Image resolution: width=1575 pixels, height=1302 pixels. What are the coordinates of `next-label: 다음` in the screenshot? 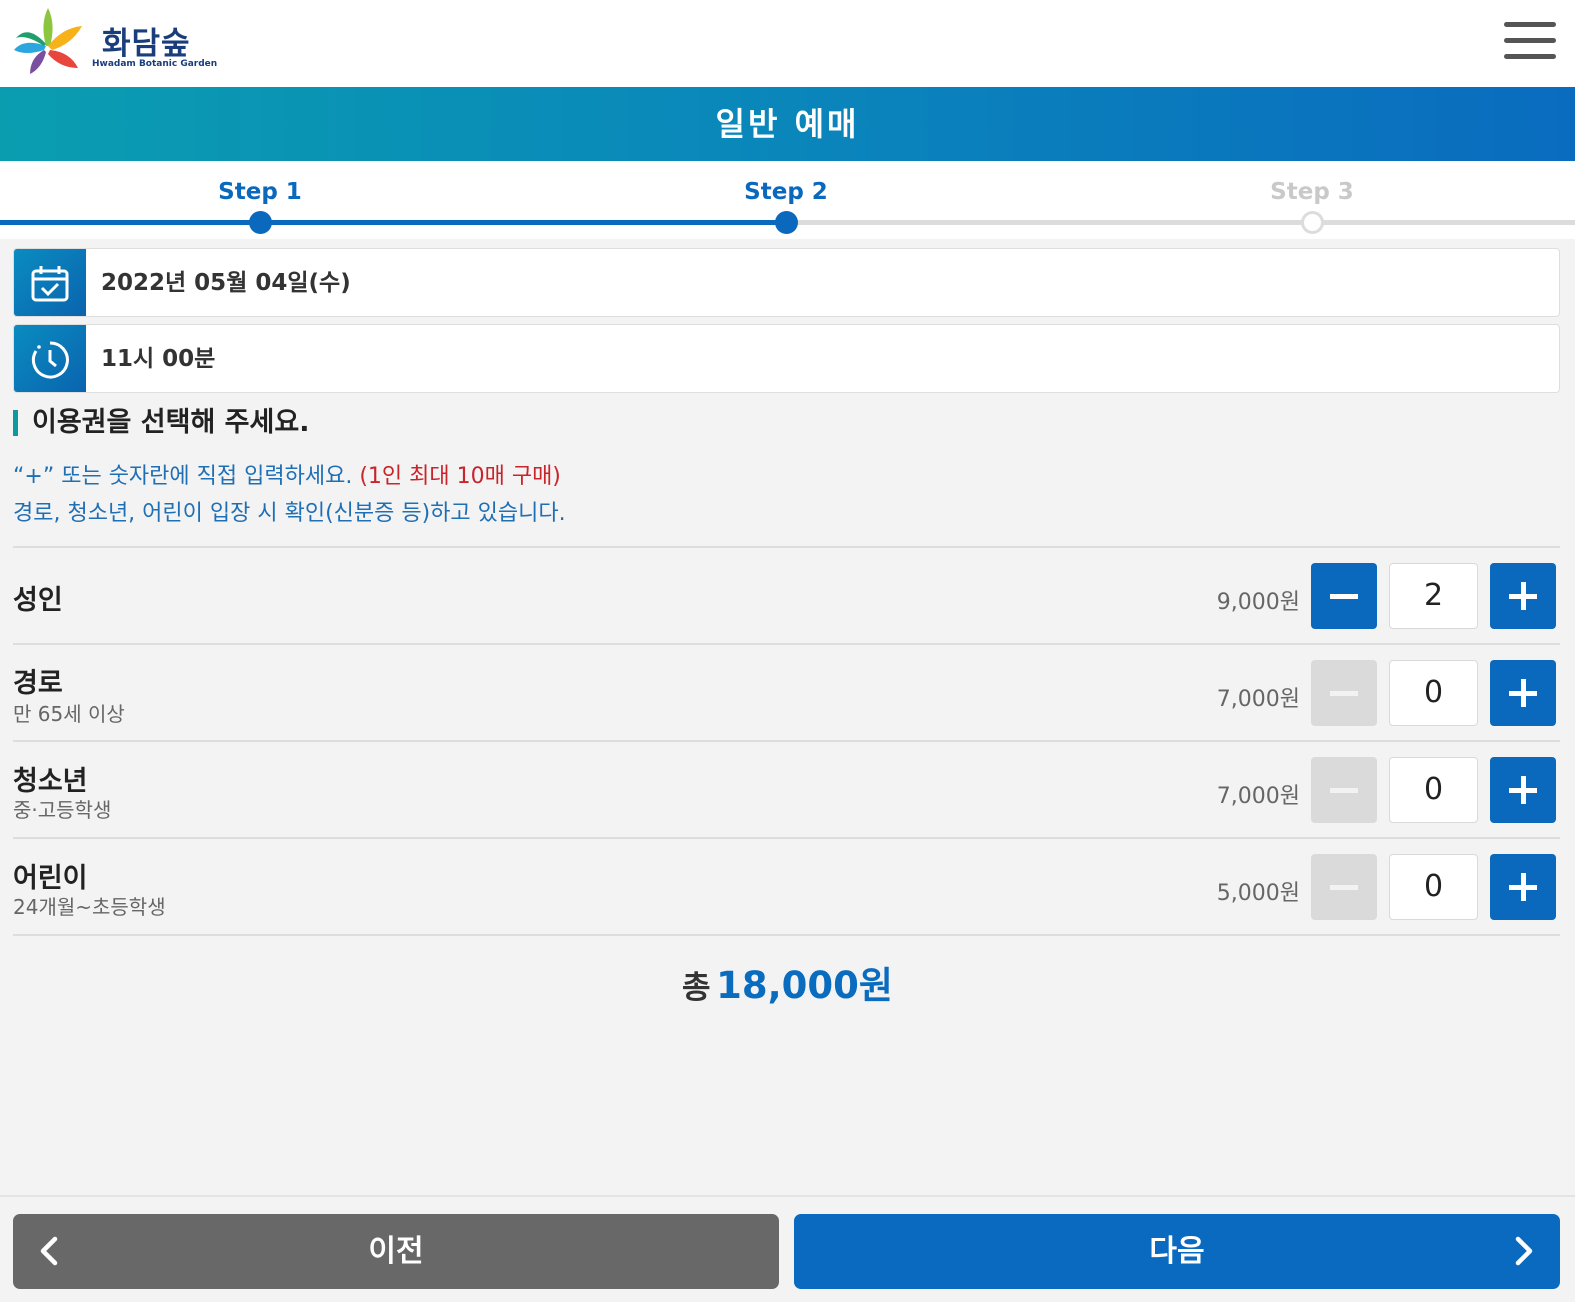 It's located at (1177, 1251).